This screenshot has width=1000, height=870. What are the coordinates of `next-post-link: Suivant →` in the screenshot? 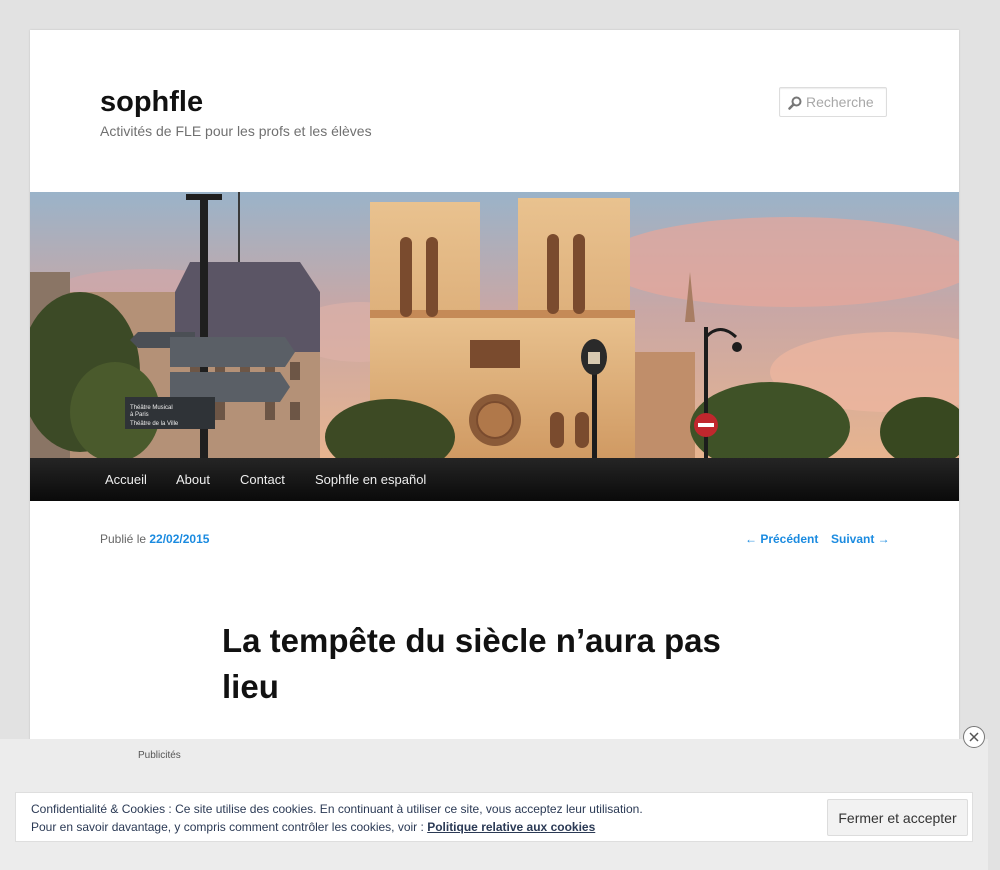 It's located at (860, 539).